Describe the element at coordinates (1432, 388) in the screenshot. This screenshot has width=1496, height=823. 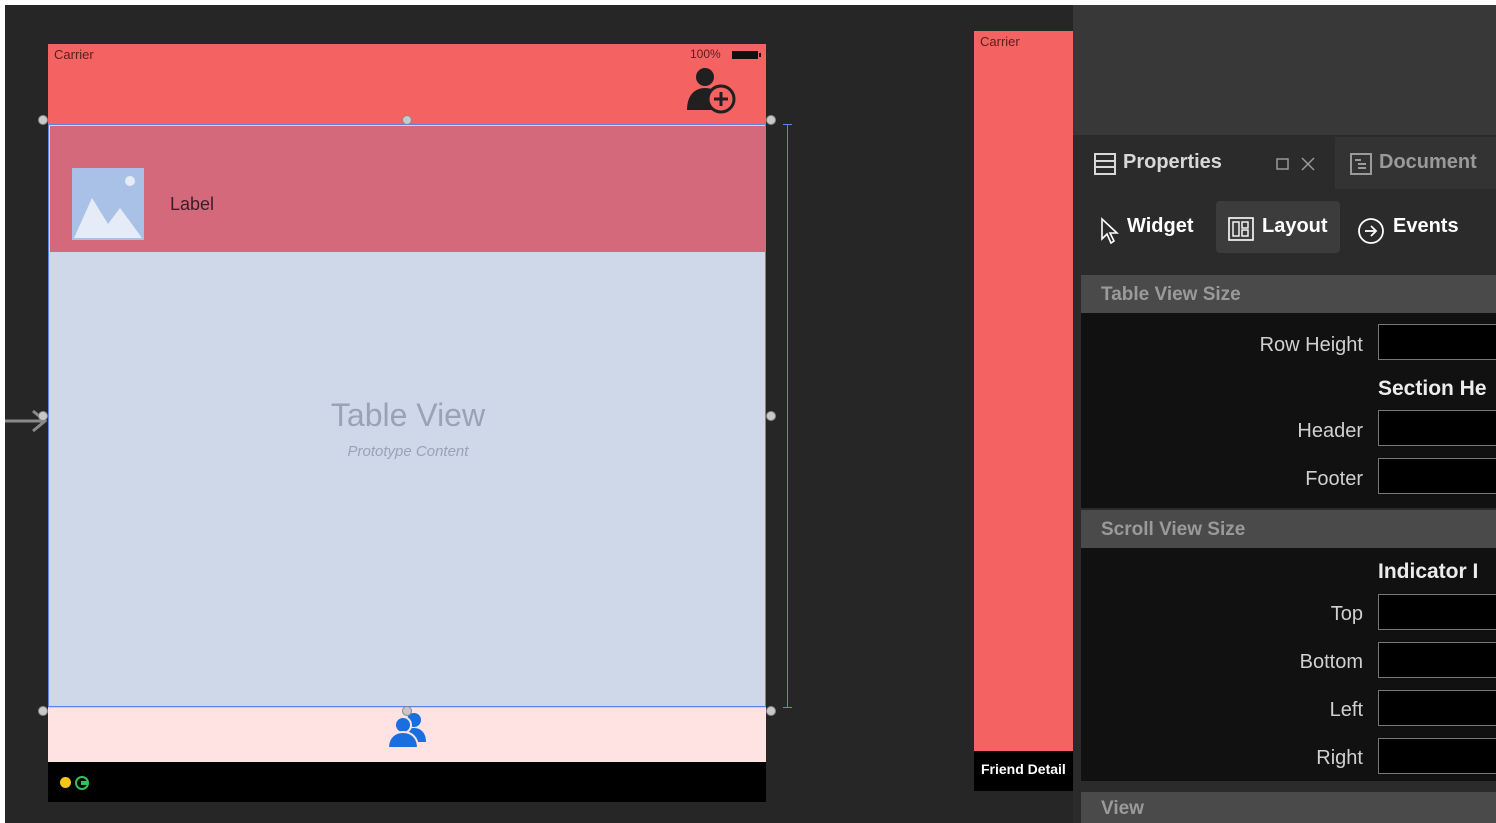
I see `section-height-group-title: Section He` at that location.